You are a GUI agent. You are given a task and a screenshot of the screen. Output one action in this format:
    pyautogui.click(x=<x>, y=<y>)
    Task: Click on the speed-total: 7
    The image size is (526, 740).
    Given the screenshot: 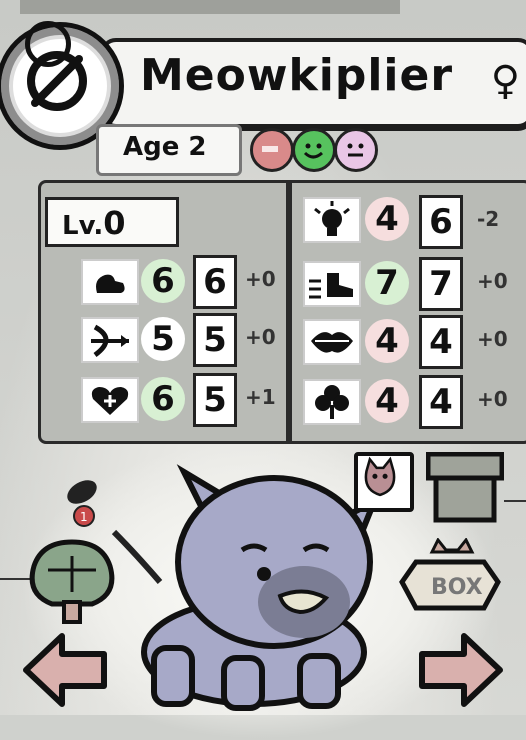 What is the action you would take?
    pyautogui.click(x=441, y=284)
    